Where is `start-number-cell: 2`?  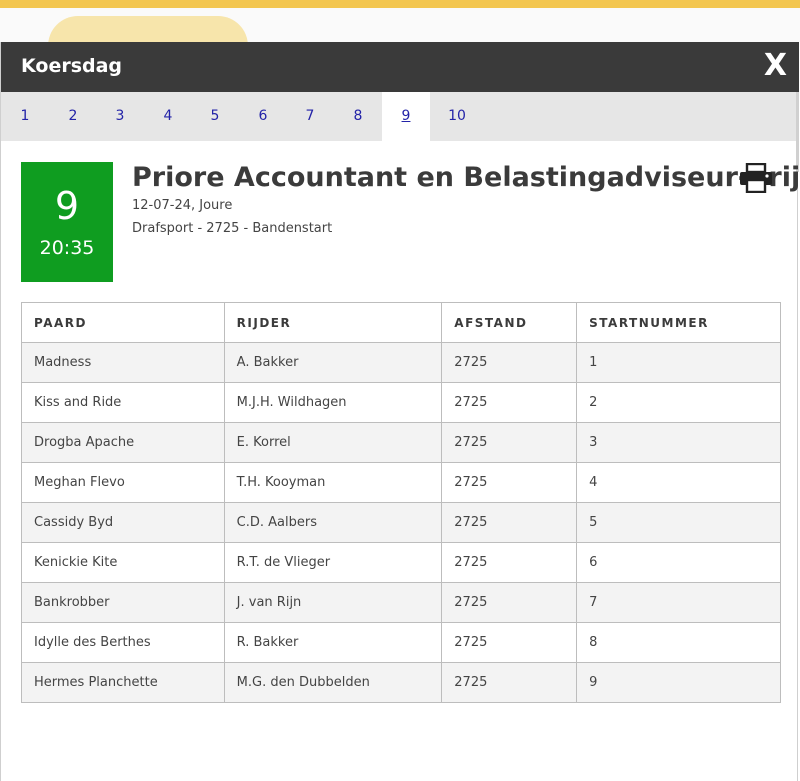 start-number-cell: 2 is located at coordinates (678, 402).